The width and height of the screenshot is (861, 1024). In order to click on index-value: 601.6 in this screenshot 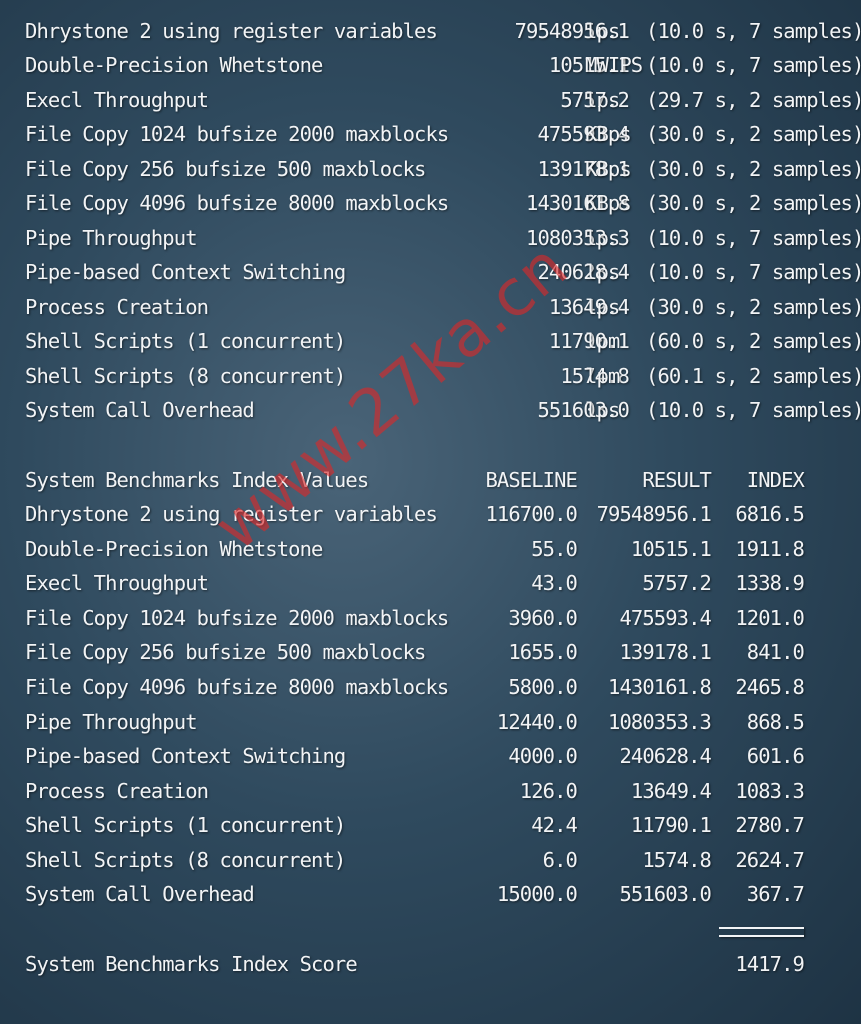, I will do `click(775, 756)`.